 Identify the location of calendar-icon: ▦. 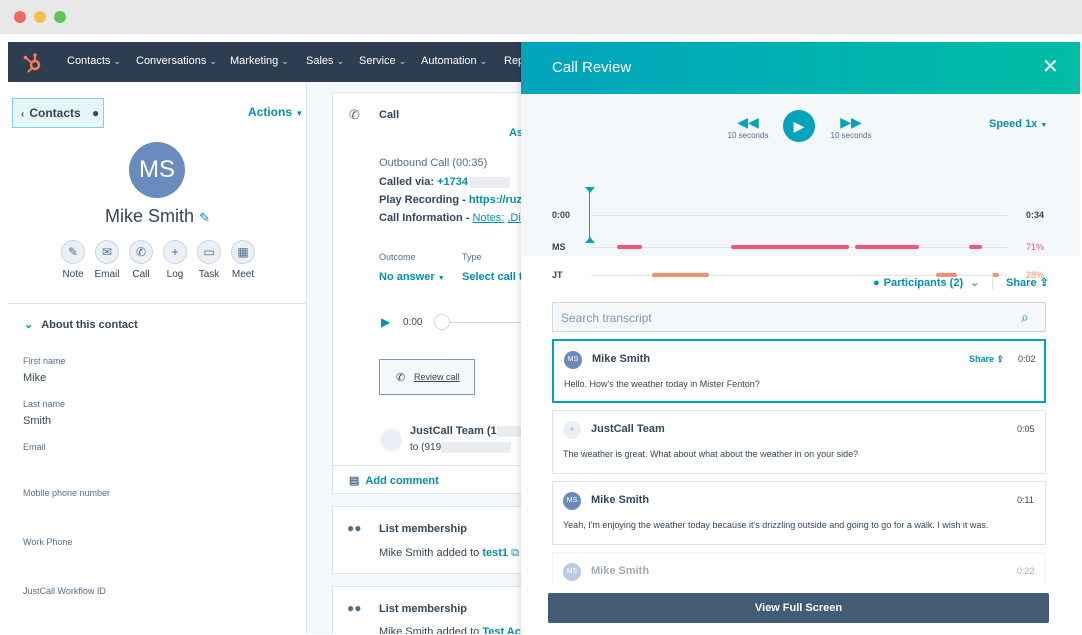
(243, 252).